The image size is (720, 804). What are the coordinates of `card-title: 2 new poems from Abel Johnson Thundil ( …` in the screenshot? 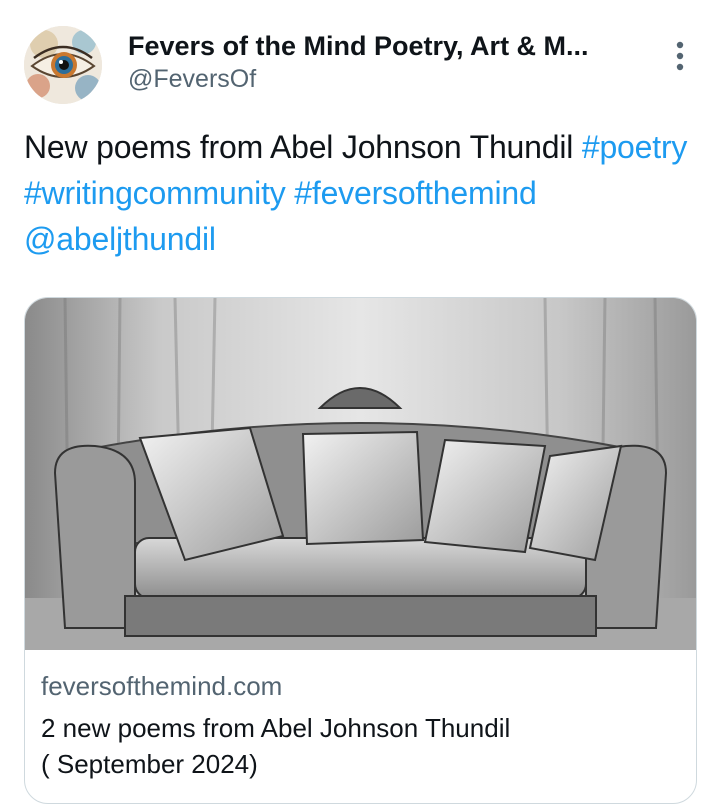 It's located at (361, 746).